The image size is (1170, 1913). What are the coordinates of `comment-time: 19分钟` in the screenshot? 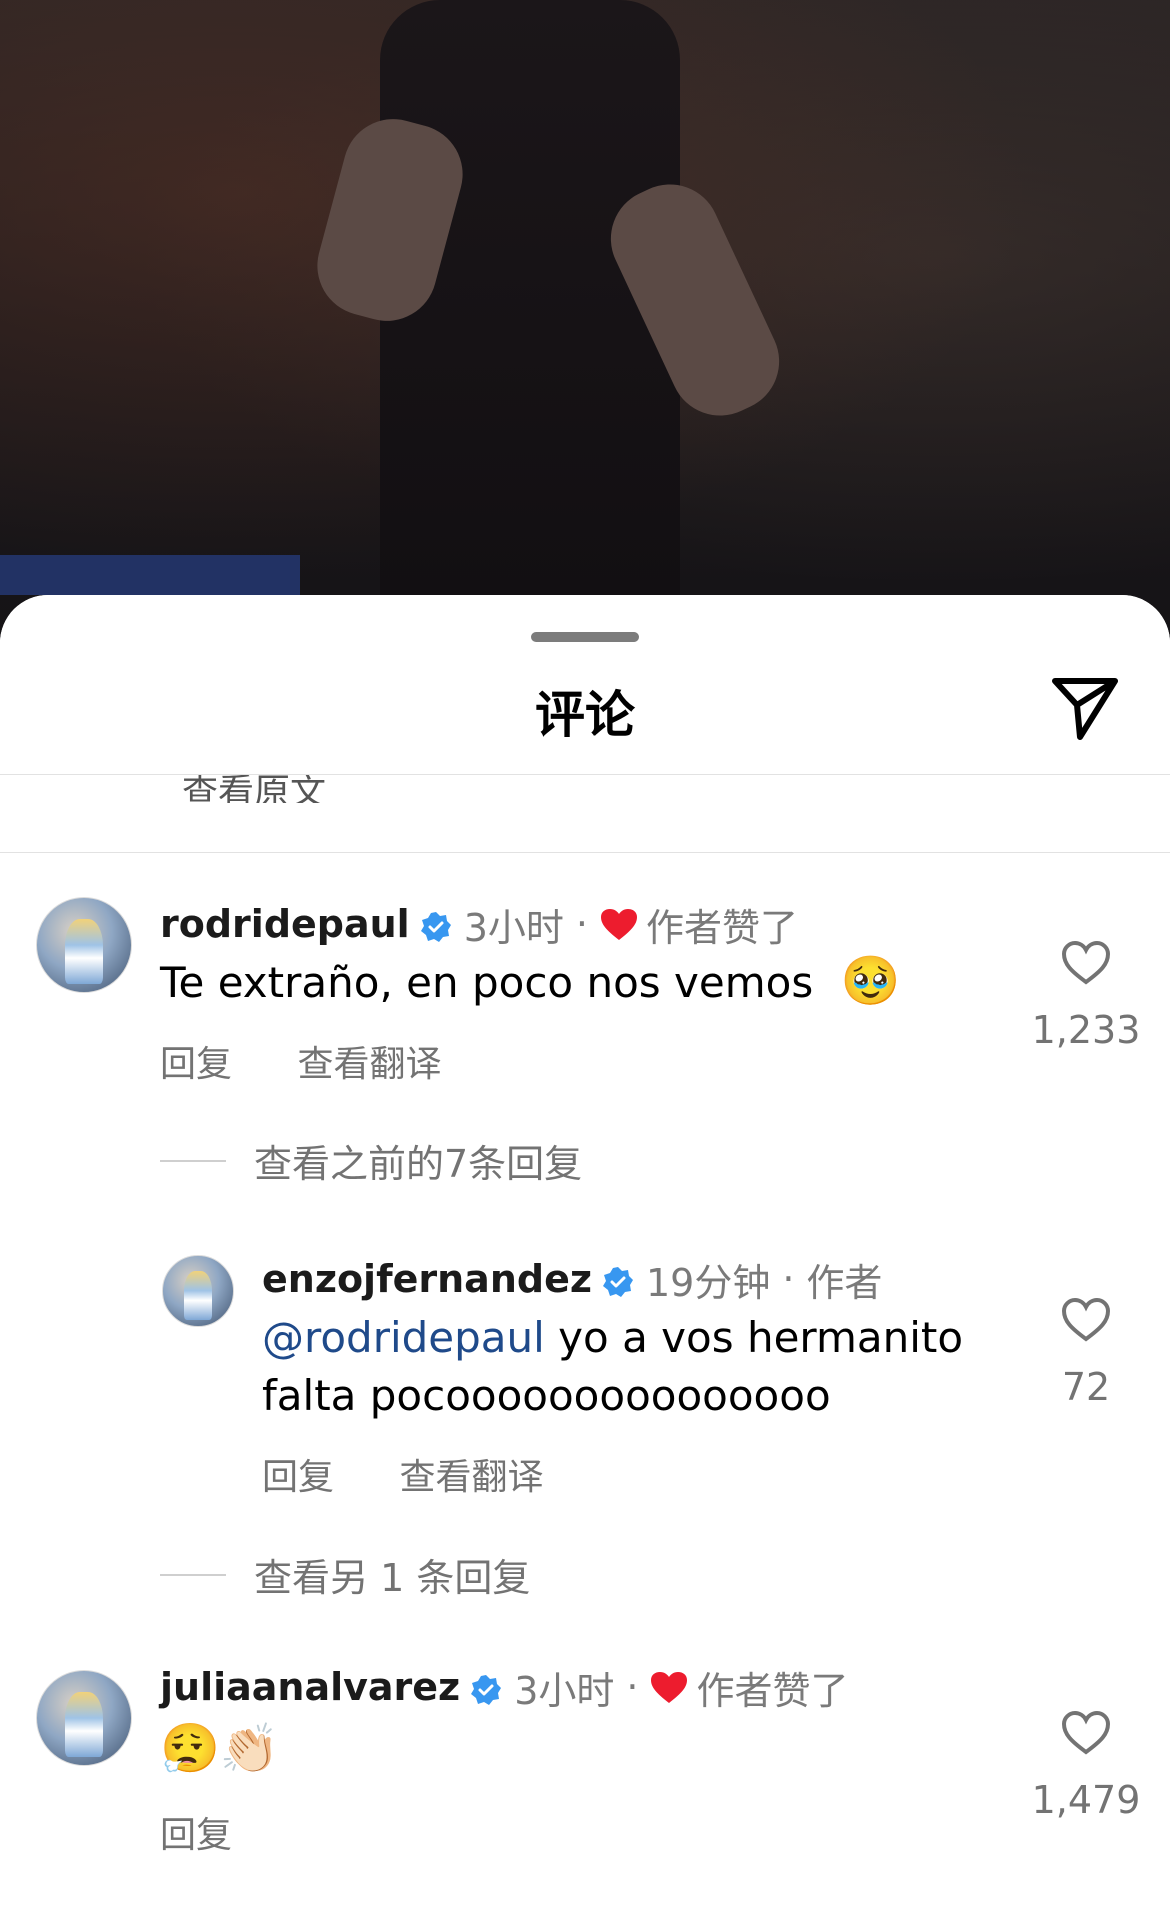 It's located at (708, 1282).